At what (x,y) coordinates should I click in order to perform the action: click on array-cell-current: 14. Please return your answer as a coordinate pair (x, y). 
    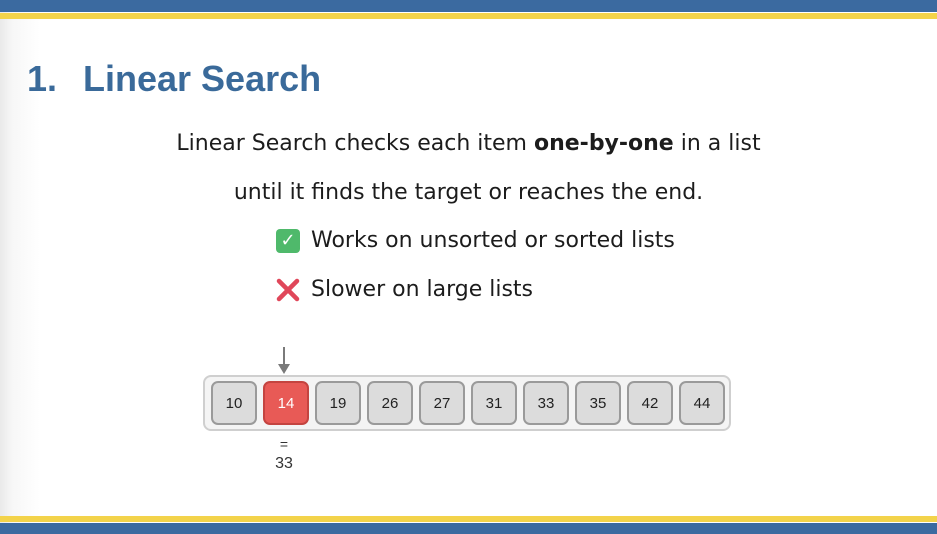
    Looking at the image, I should click on (286, 403).